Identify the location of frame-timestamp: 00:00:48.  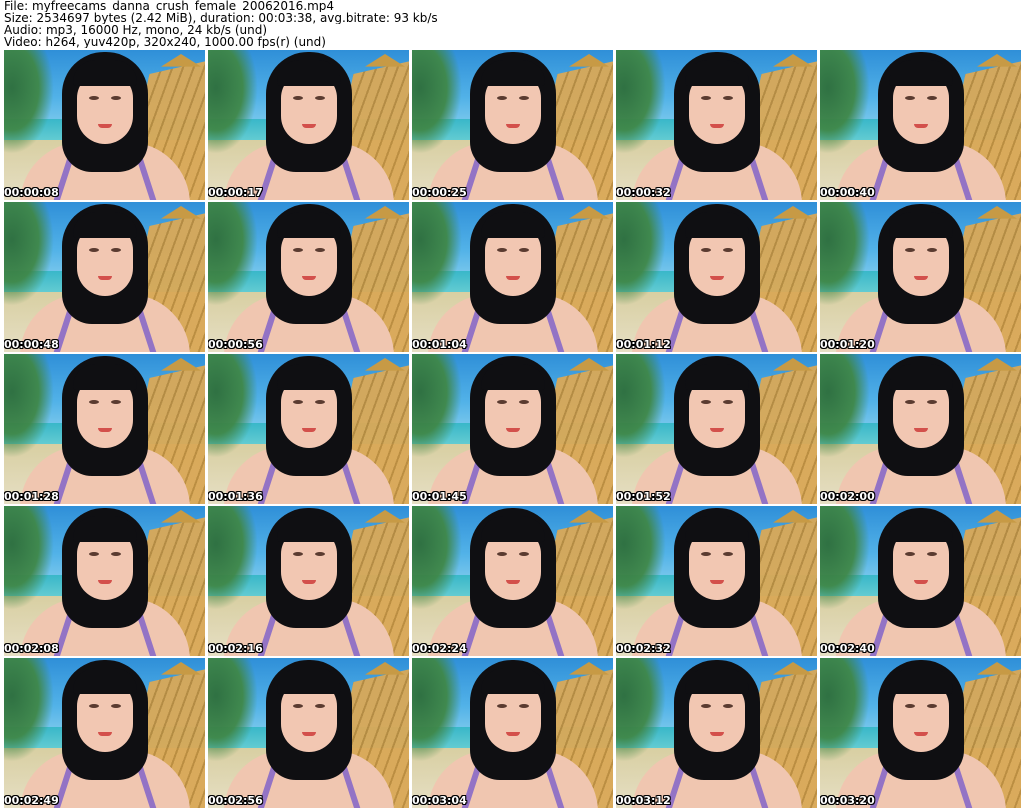
(31, 344).